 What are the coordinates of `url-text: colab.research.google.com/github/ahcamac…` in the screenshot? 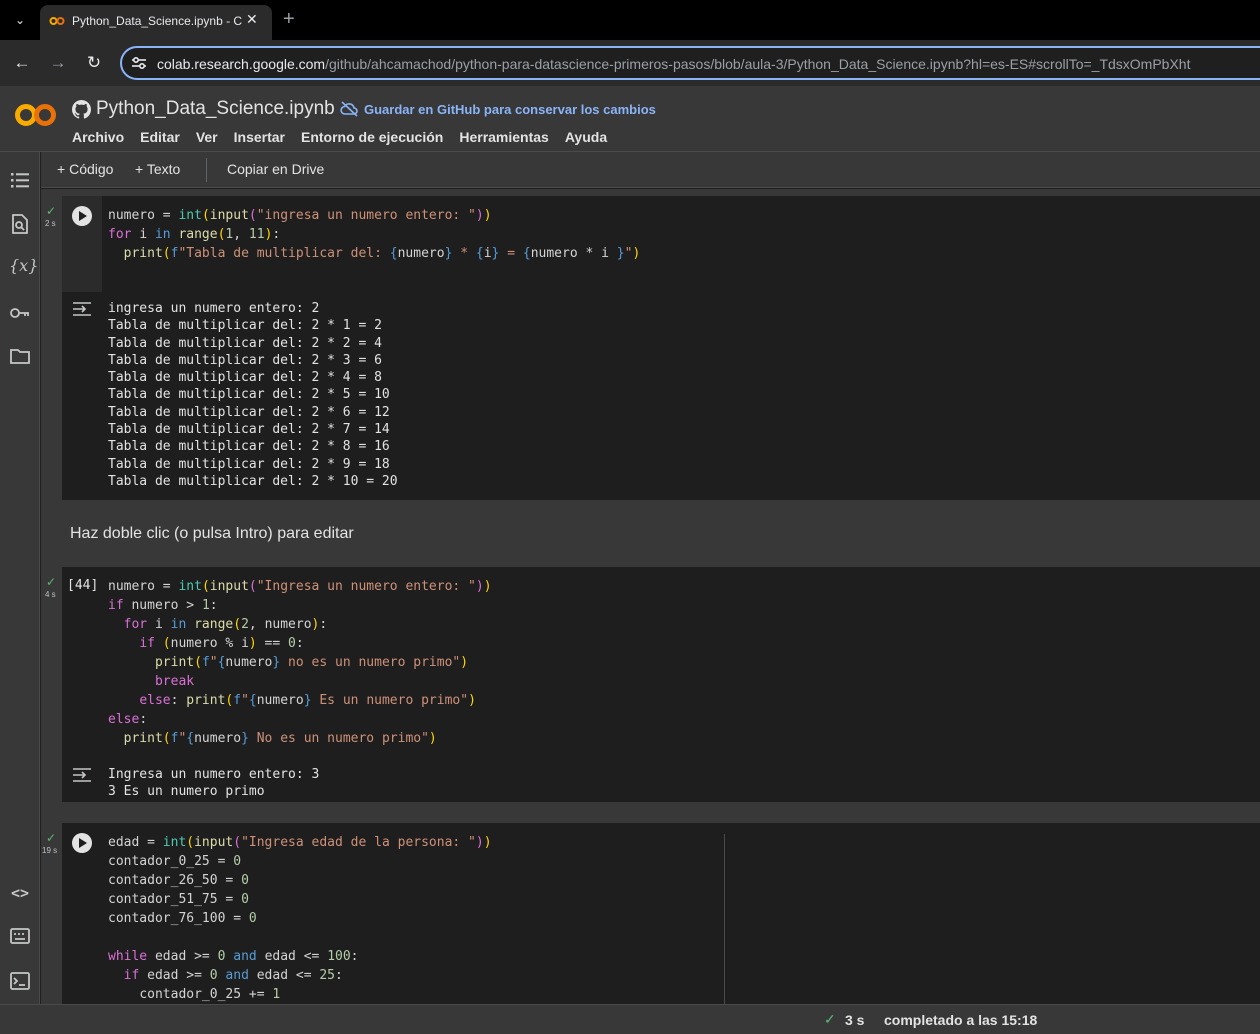 It's located at (674, 64).